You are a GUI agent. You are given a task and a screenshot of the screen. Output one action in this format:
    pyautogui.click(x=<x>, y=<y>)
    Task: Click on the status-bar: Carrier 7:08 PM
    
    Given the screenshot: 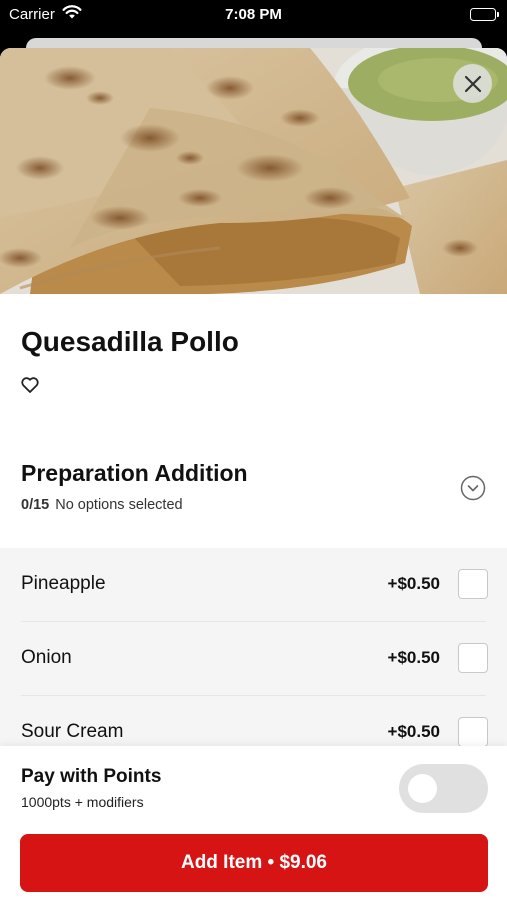 What is the action you would take?
    pyautogui.click(x=253, y=16)
    